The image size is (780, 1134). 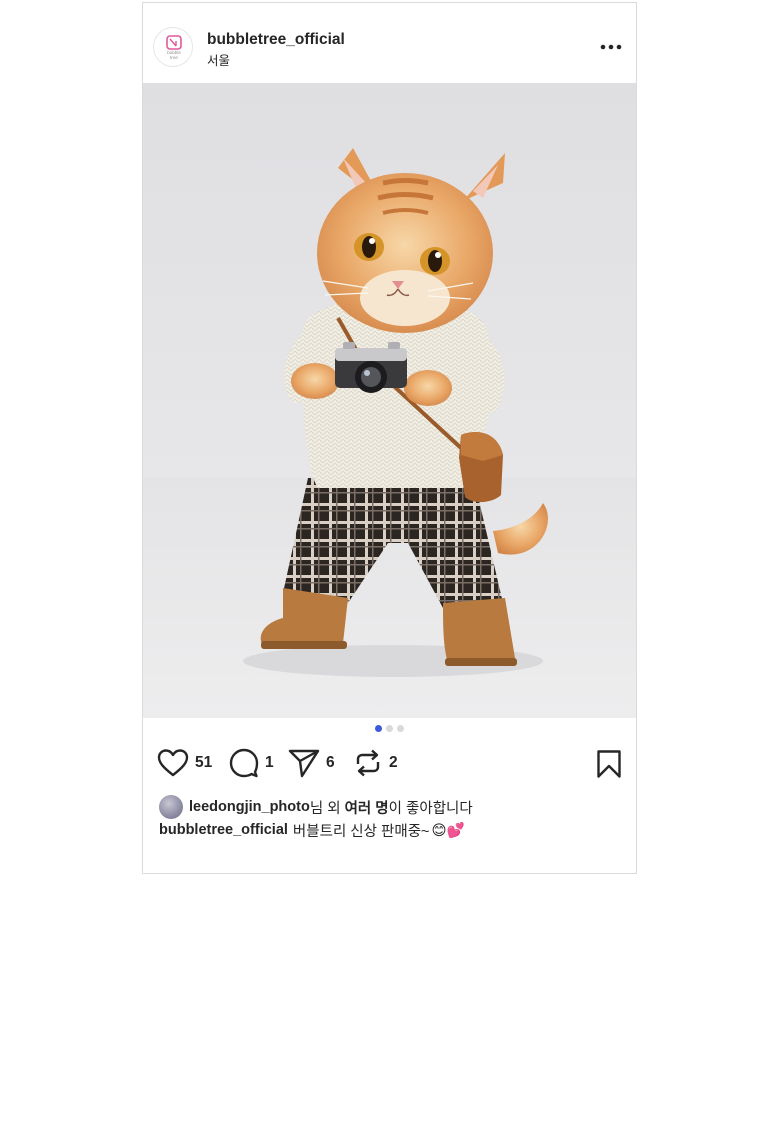 What do you see at coordinates (430, 808) in the screenshot?
I see `liked-by-suffix-2: 이 좋아합니다` at bounding box center [430, 808].